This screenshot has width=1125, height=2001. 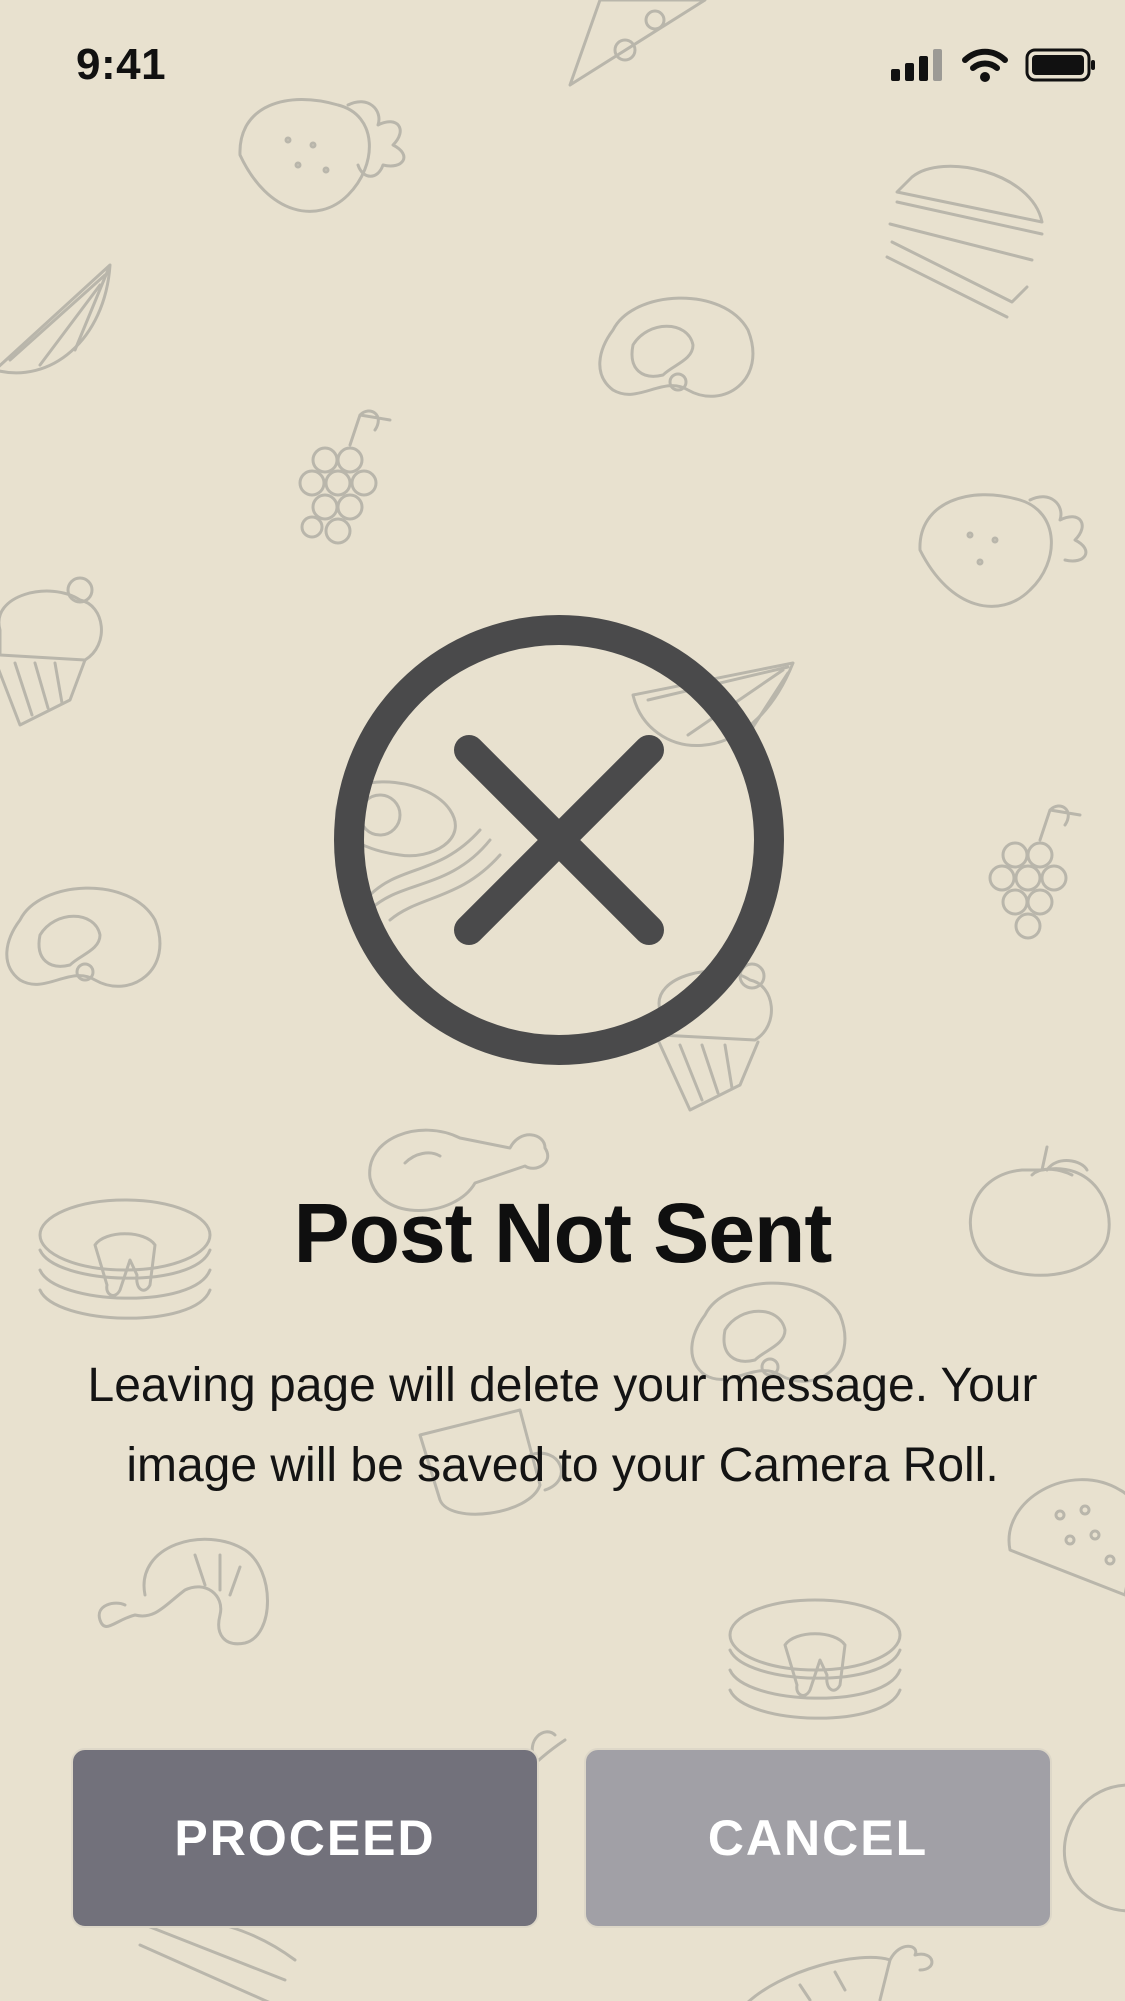 What do you see at coordinates (121, 64) in the screenshot?
I see `status-time: 9:41` at bounding box center [121, 64].